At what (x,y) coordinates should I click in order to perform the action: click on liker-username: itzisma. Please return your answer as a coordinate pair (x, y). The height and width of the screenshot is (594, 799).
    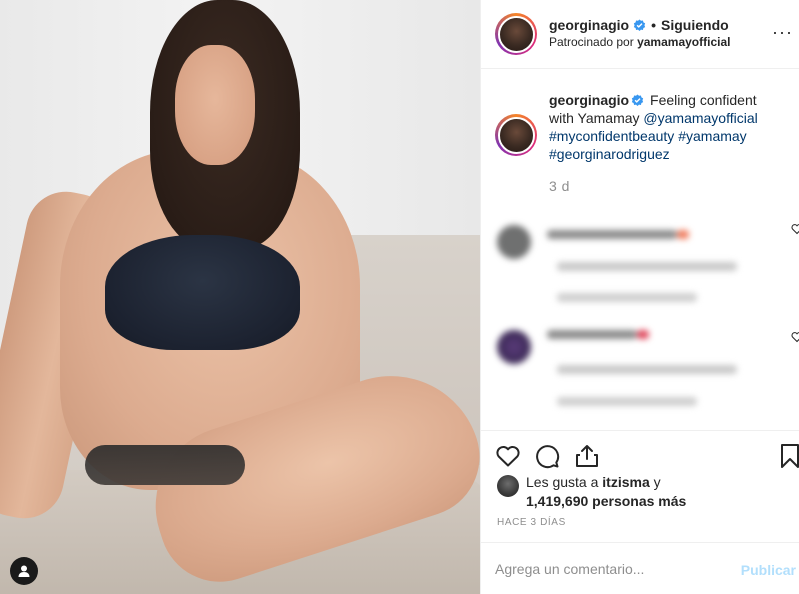
    Looking at the image, I should click on (625, 482).